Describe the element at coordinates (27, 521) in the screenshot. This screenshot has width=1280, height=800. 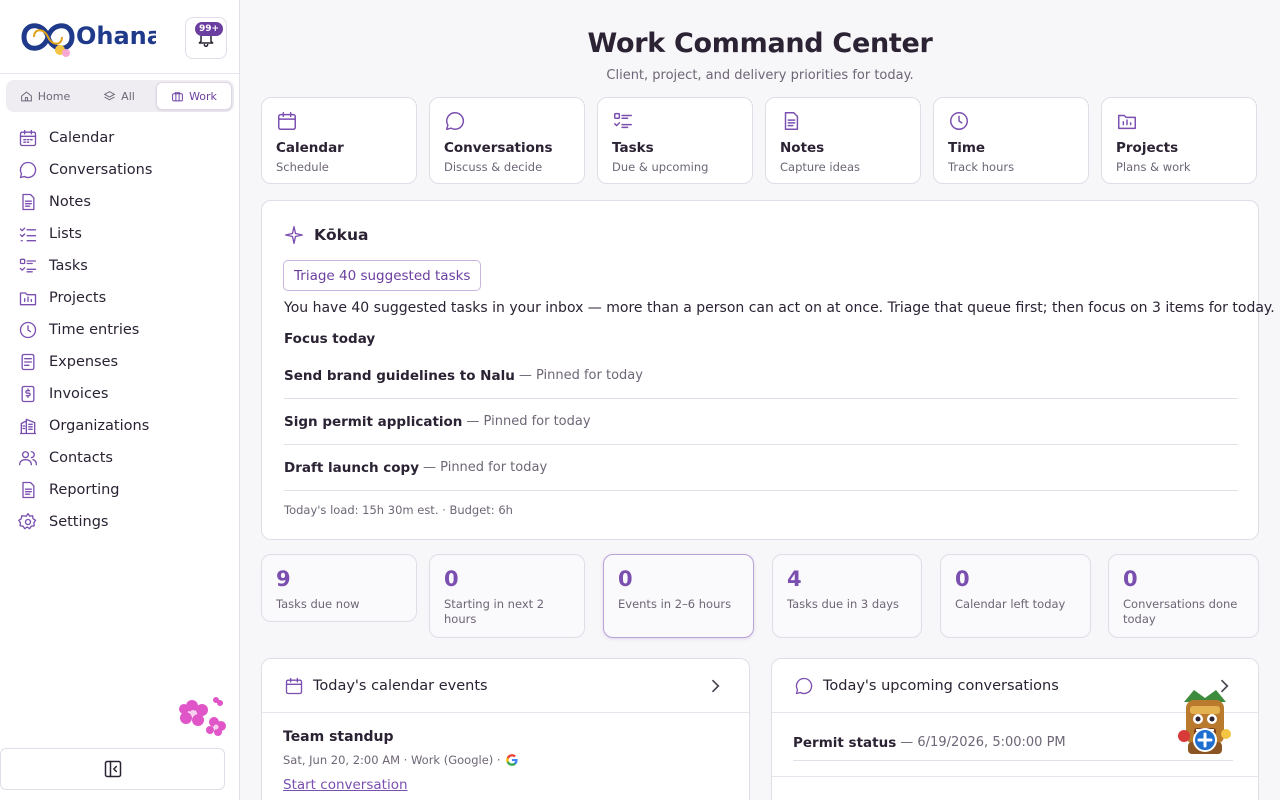
I see `gear-icon` at that location.